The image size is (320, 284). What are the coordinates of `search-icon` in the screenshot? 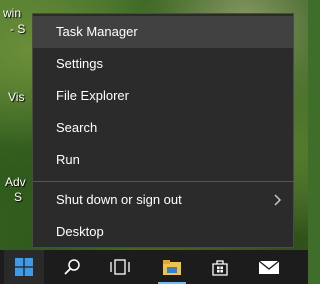 It's located at (72, 267).